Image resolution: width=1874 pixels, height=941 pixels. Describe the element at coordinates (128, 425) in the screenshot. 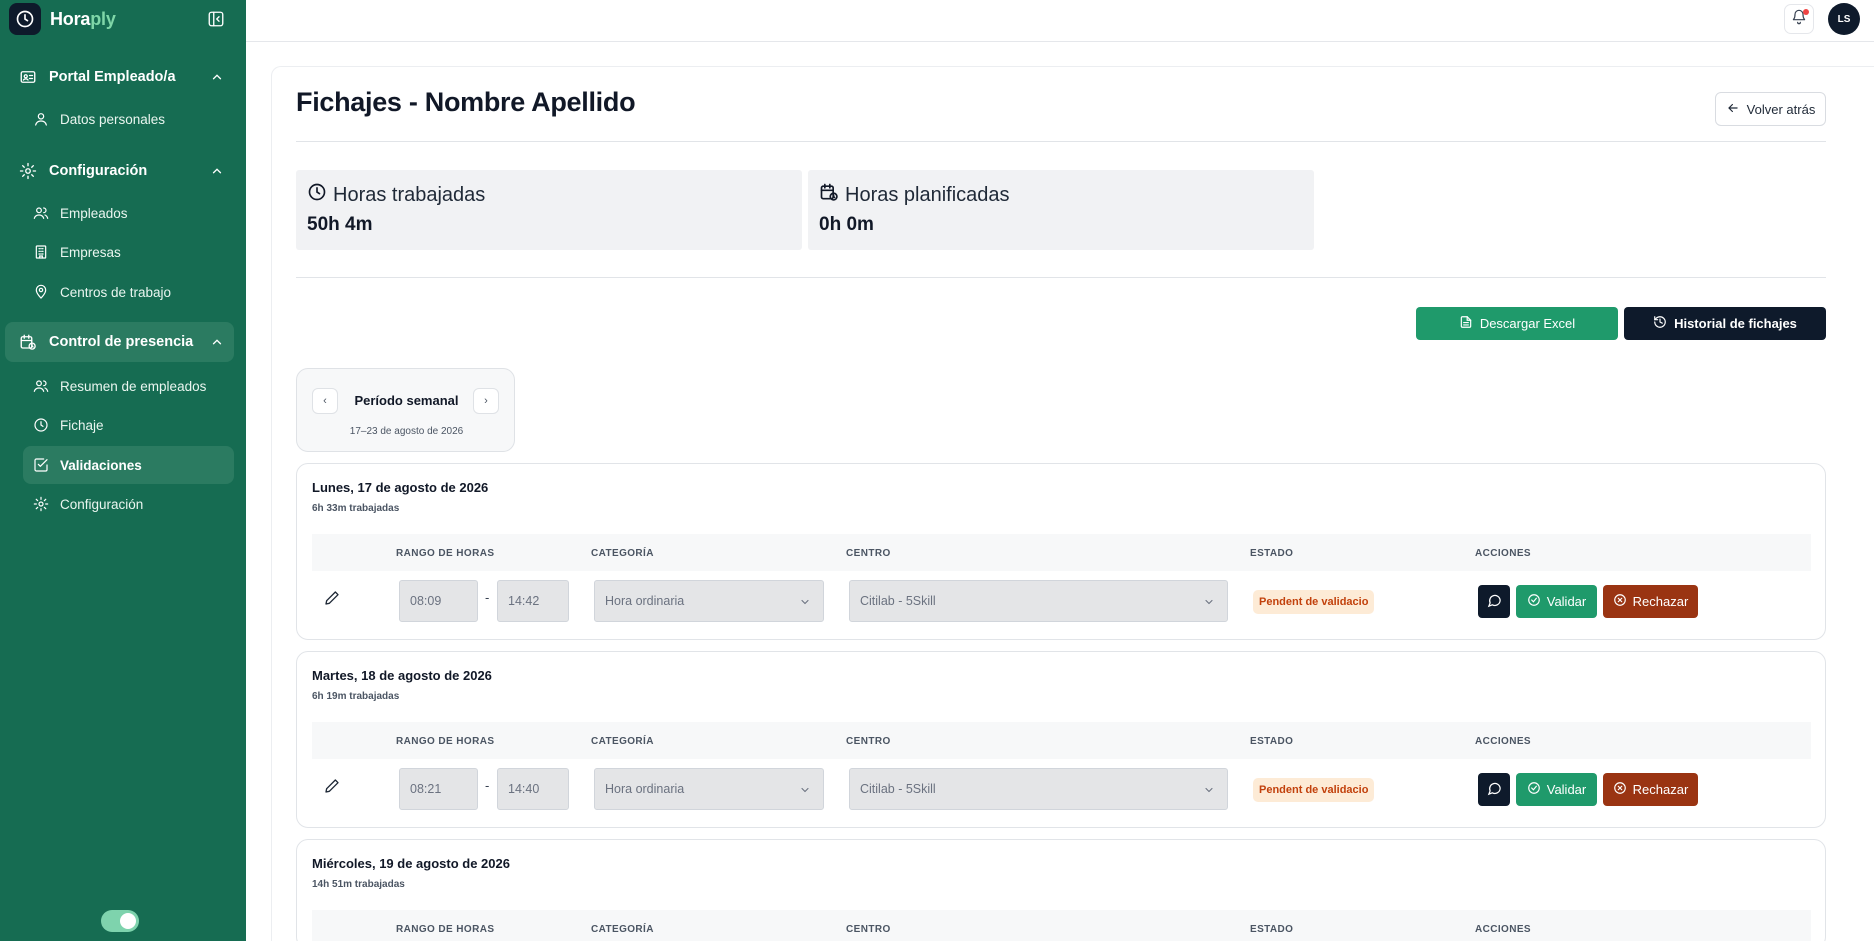

I see `sidebar-item-fichaje: Fichaje` at that location.